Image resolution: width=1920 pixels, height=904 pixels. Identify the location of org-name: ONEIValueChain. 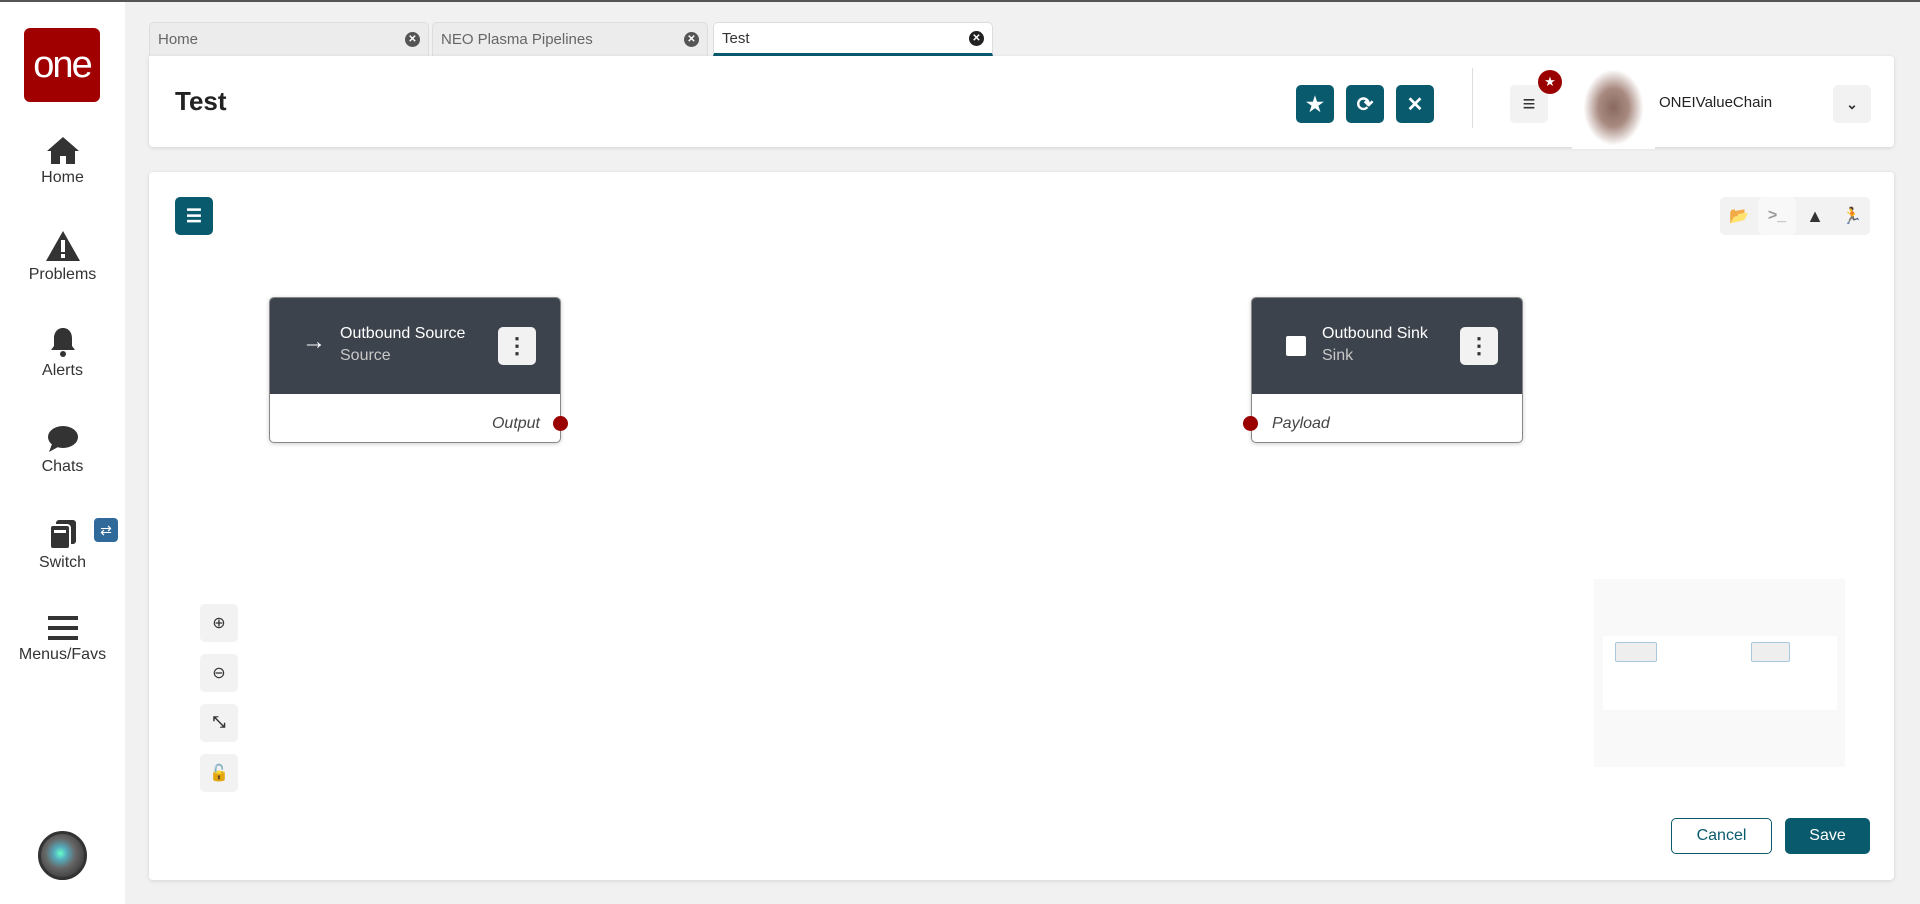
(1716, 102).